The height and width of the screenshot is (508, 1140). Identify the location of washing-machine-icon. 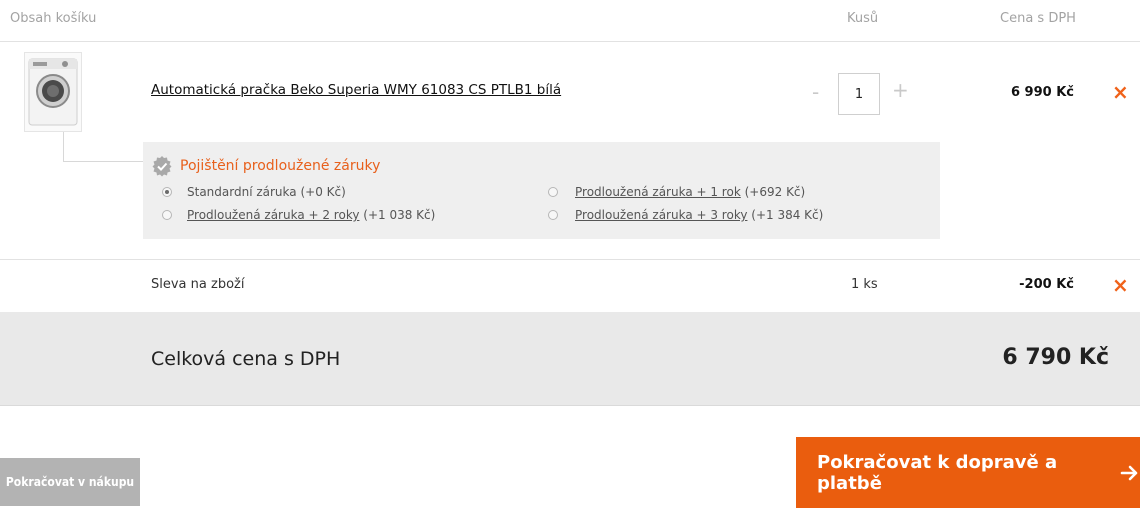
(53, 92).